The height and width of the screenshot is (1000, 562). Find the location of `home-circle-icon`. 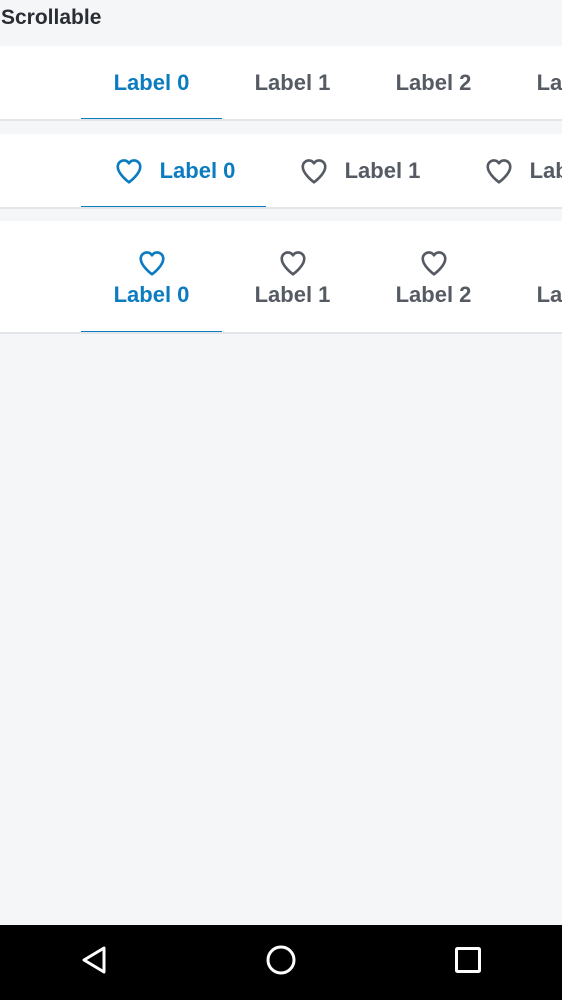

home-circle-icon is located at coordinates (281, 962).